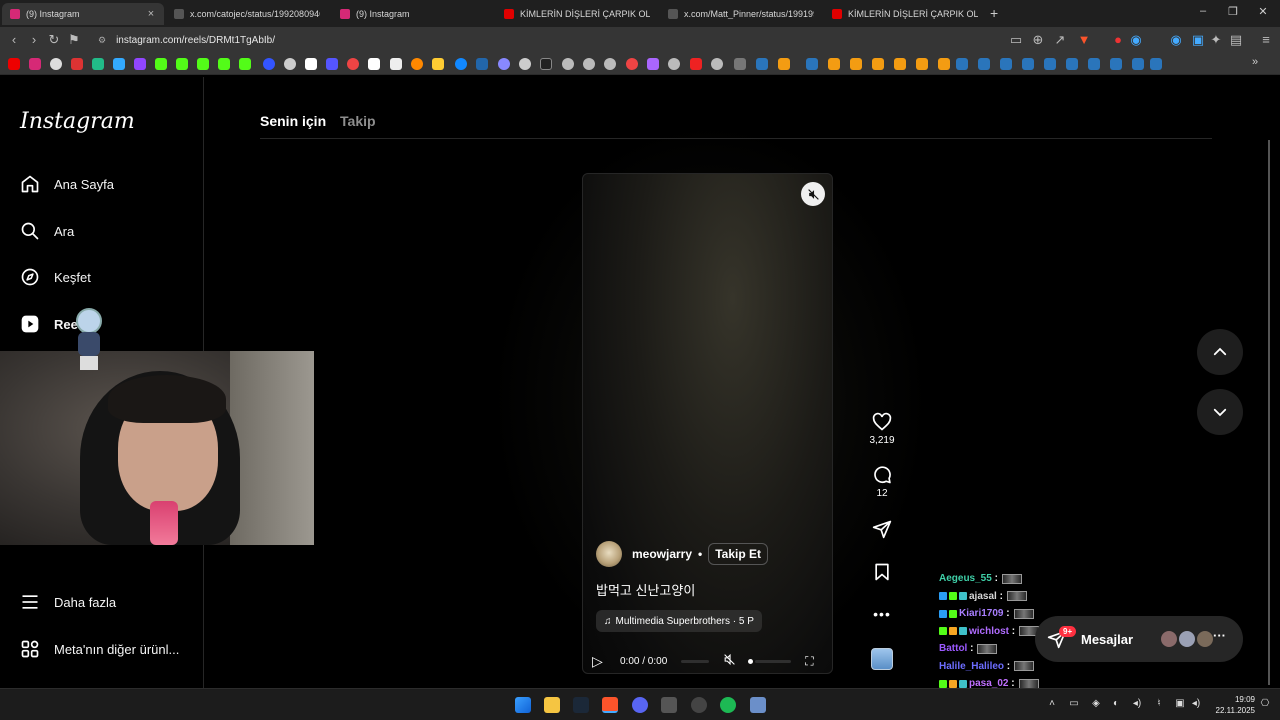 This screenshot has height=720, width=1280. What do you see at coordinates (729, 661) in the screenshot?
I see `volume-muted-icon` at bounding box center [729, 661].